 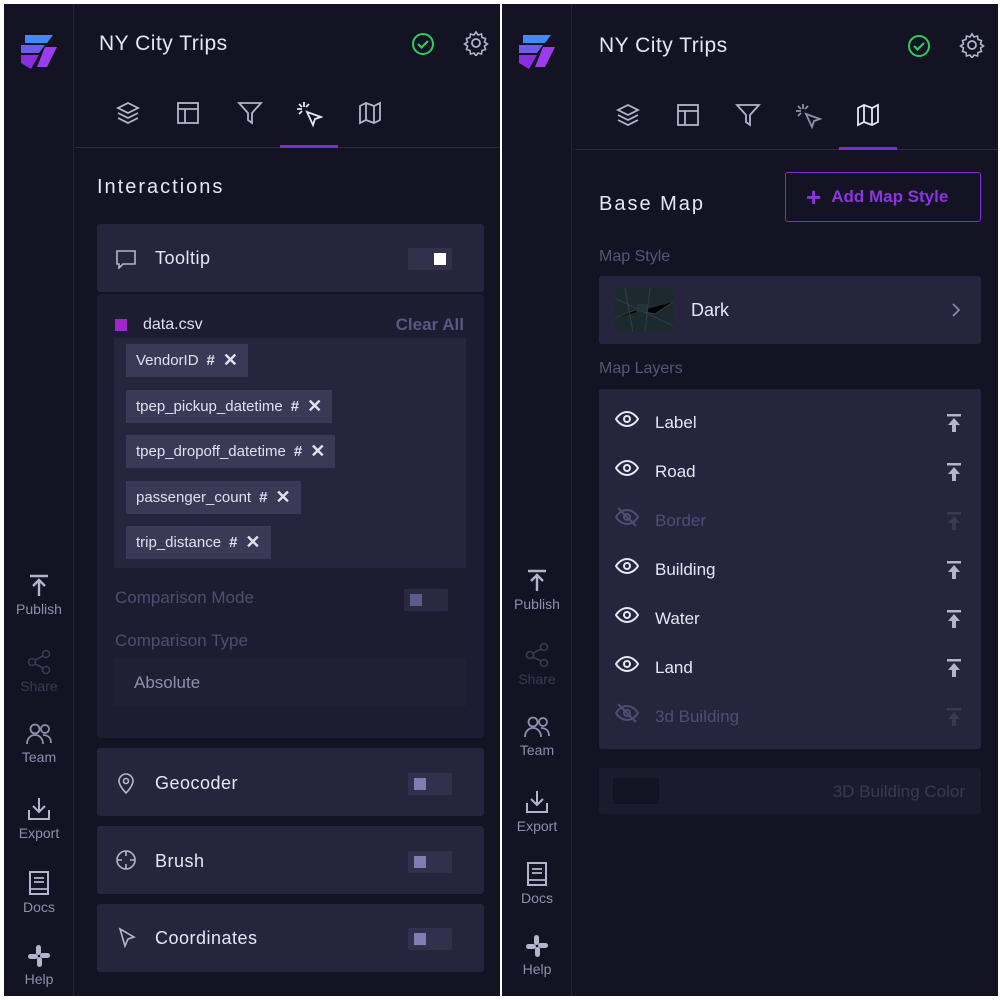 What do you see at coordinates (290, 258) in the screenshot?
I see `tooltip-card: Tooltip` at bounding box center [290, 258].